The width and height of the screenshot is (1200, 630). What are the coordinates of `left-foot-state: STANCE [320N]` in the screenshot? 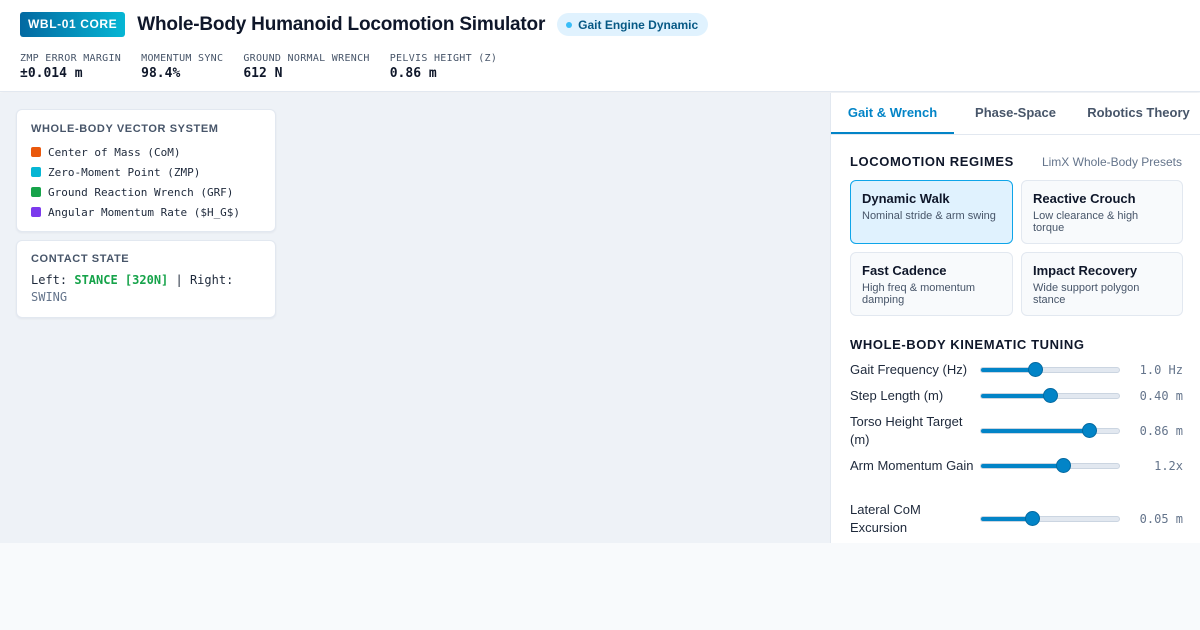 It's located at (121, 280).